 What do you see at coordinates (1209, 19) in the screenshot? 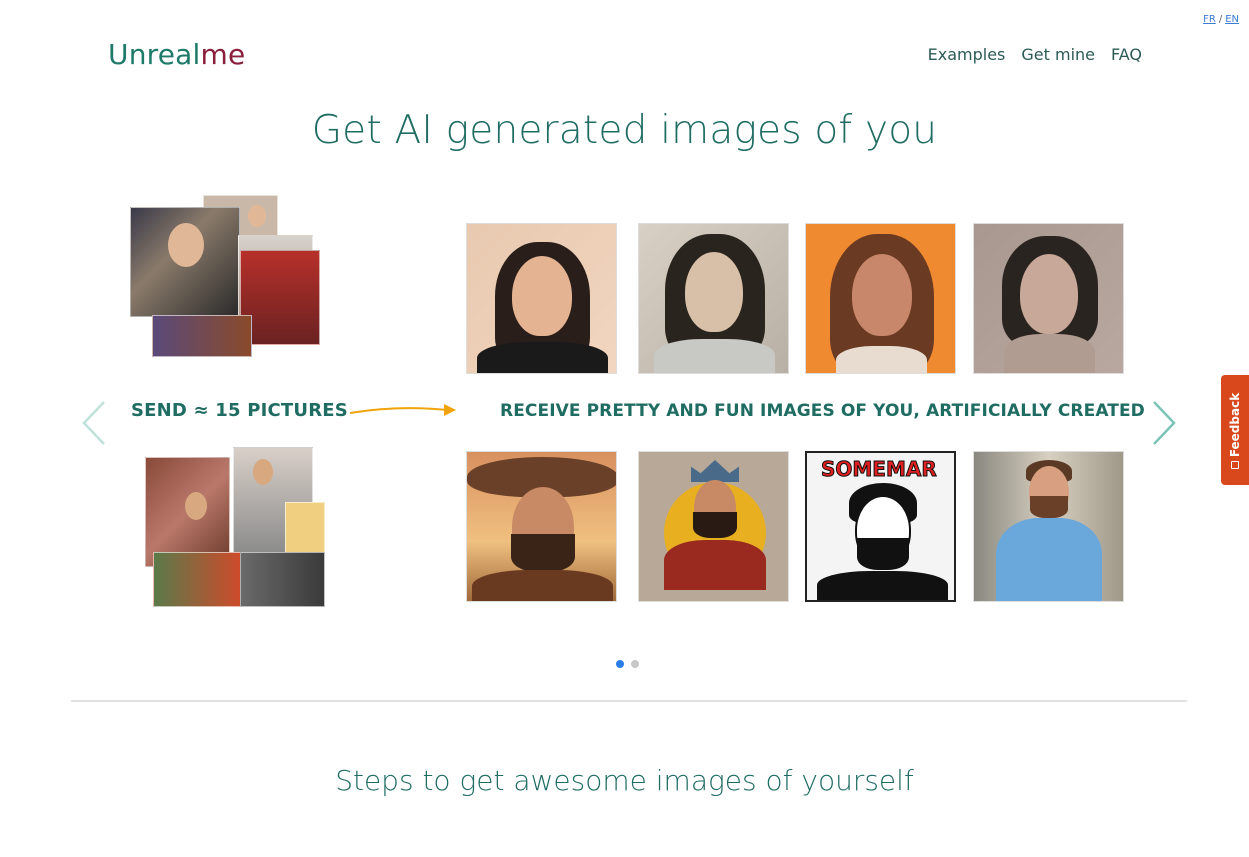
I see `lang-fr-link: FR` at bounding box center [1209, 19].